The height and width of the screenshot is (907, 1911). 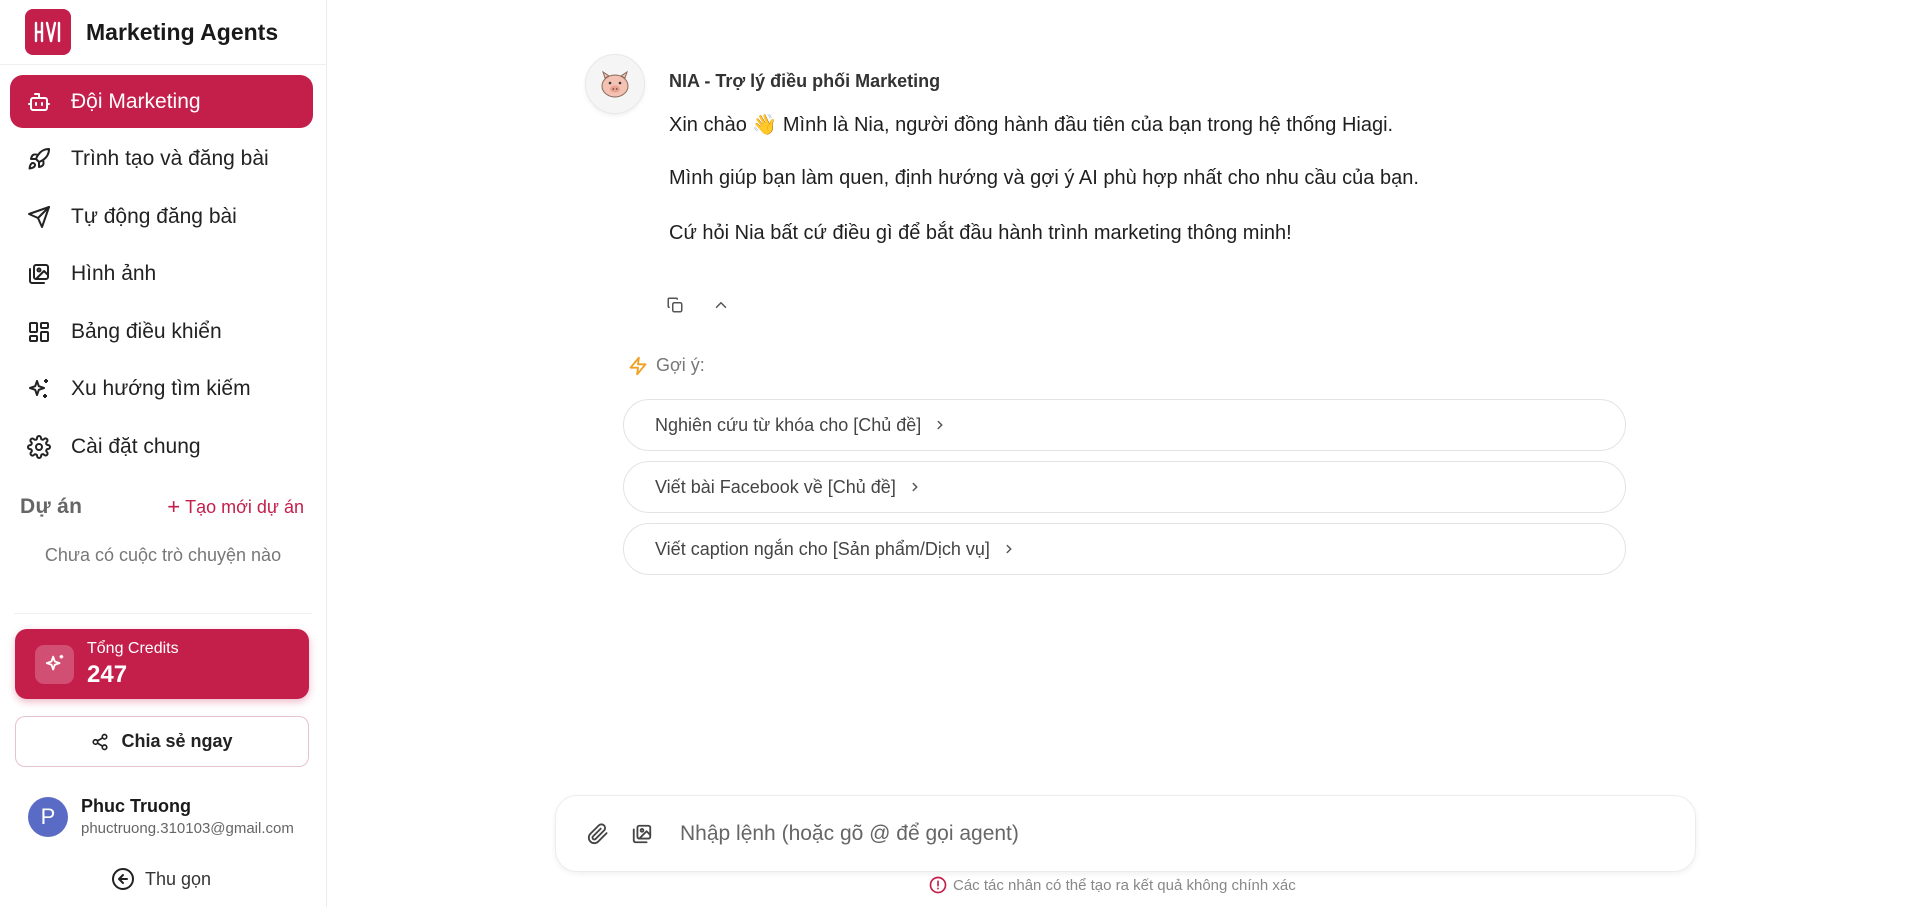 What do you see at coordinates (788, 424) in the screenshot?
I see `suggestion-label: Nghiên cứu từ khóa cho [Chủ đề]` at bounding box center [788, 424].